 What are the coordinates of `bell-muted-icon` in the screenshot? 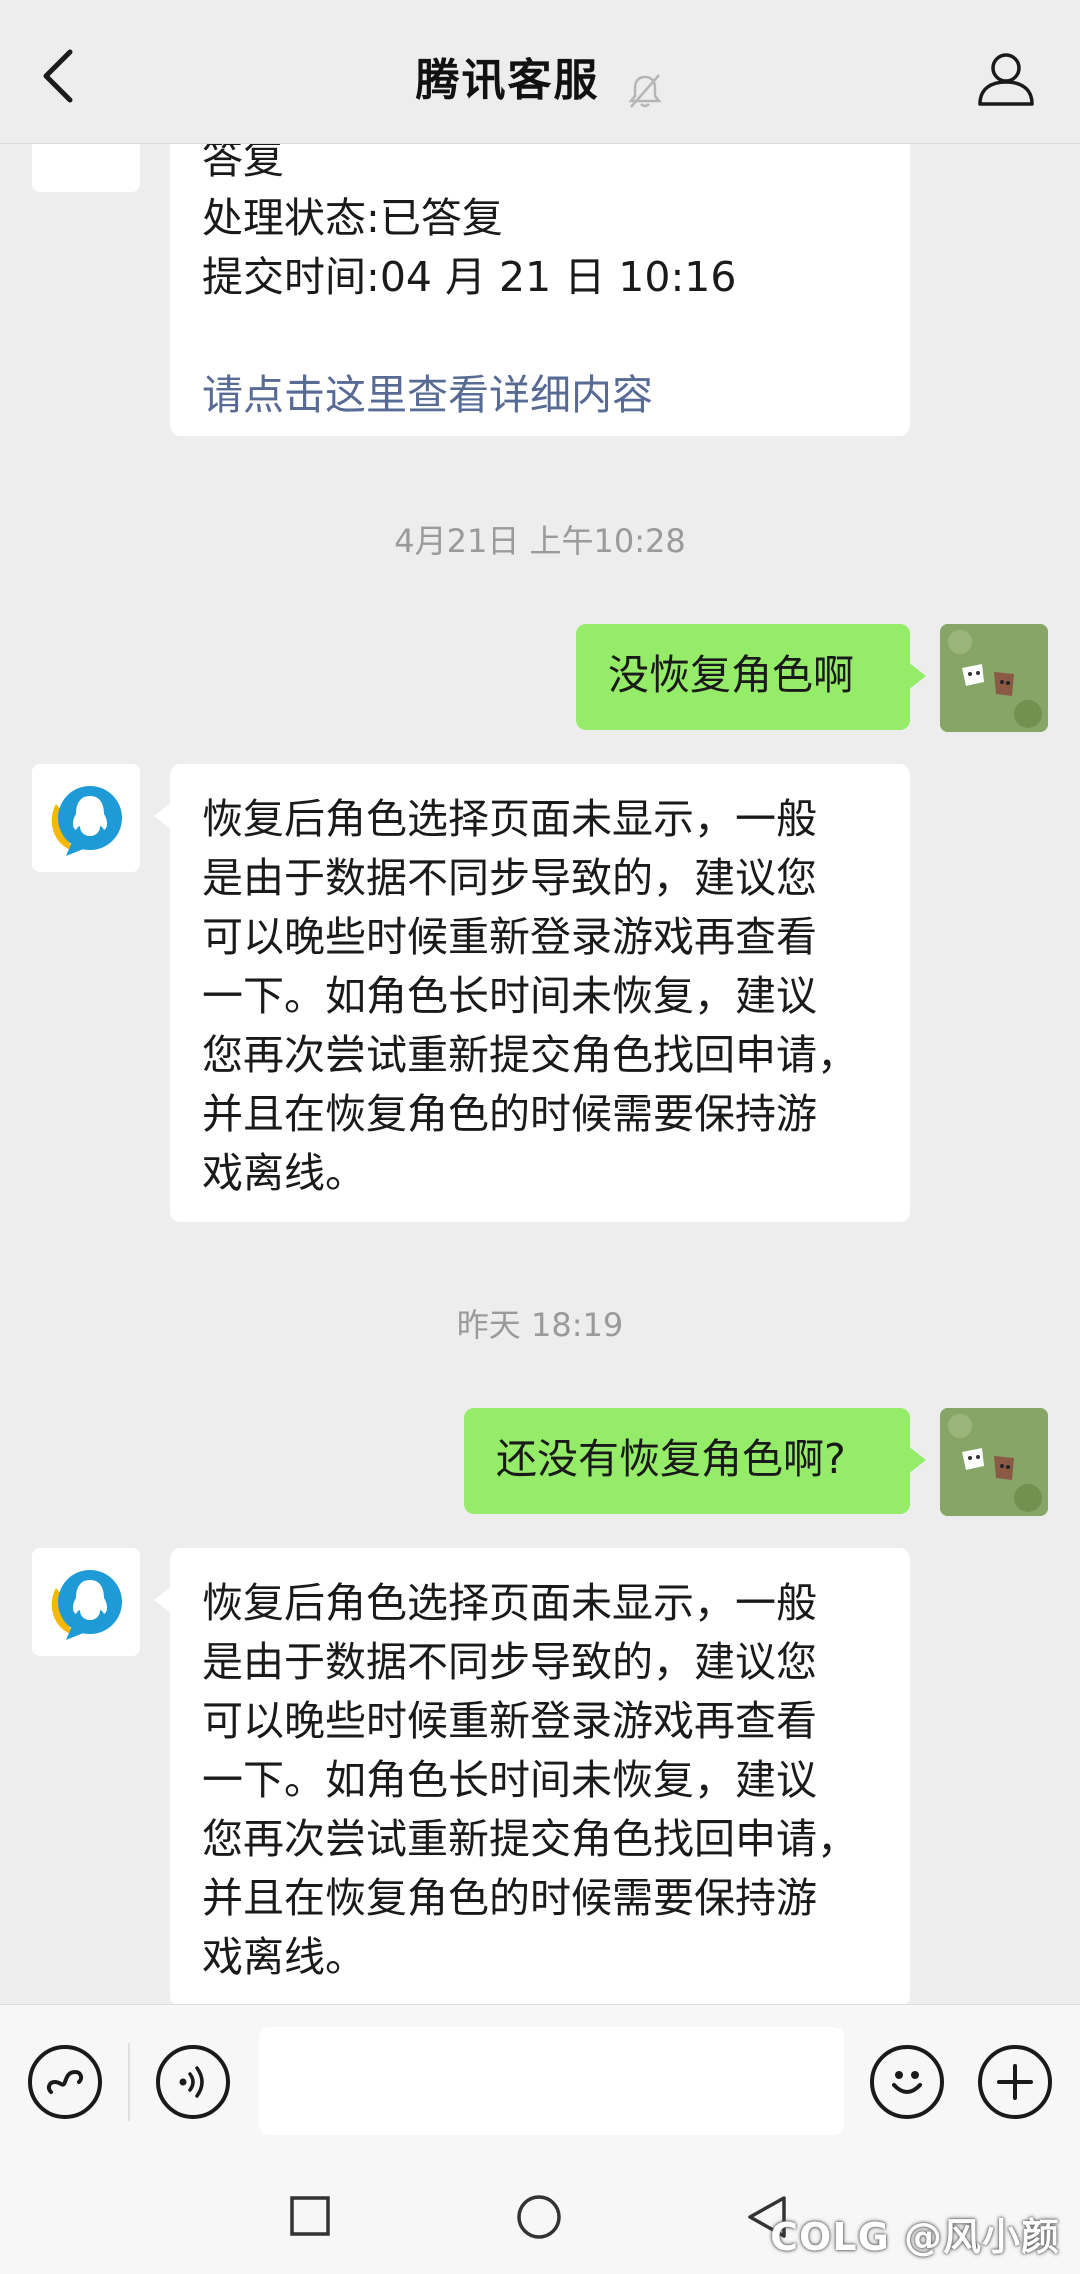 It's located at (644, 90).